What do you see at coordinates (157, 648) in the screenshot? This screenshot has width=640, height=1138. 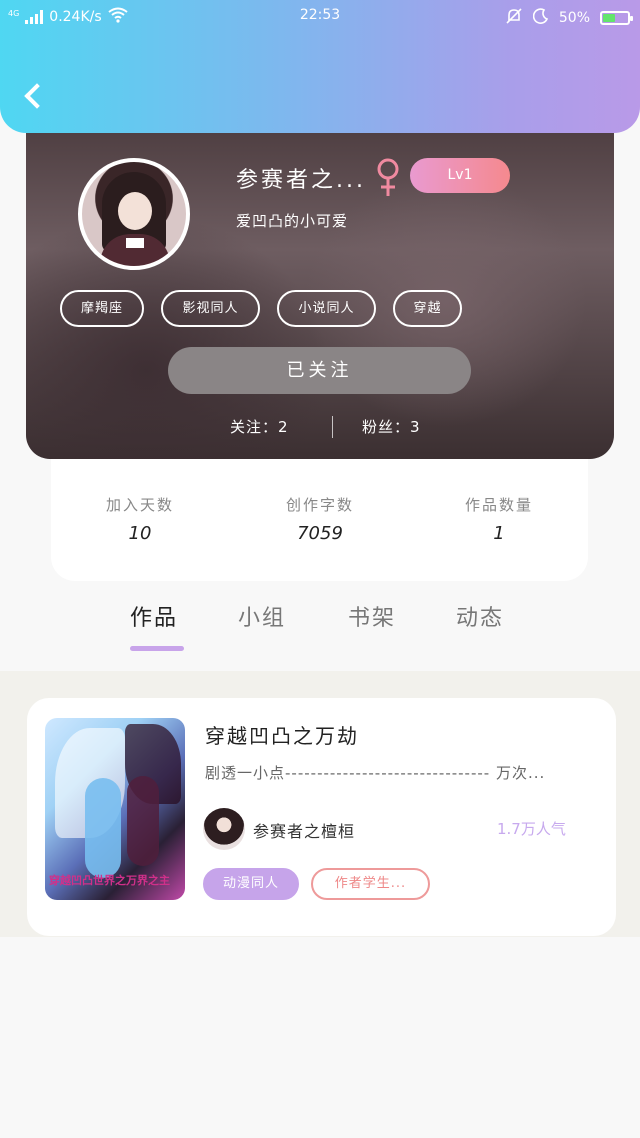 I see `active-tab-indicator` at bounding box center [157, 648].